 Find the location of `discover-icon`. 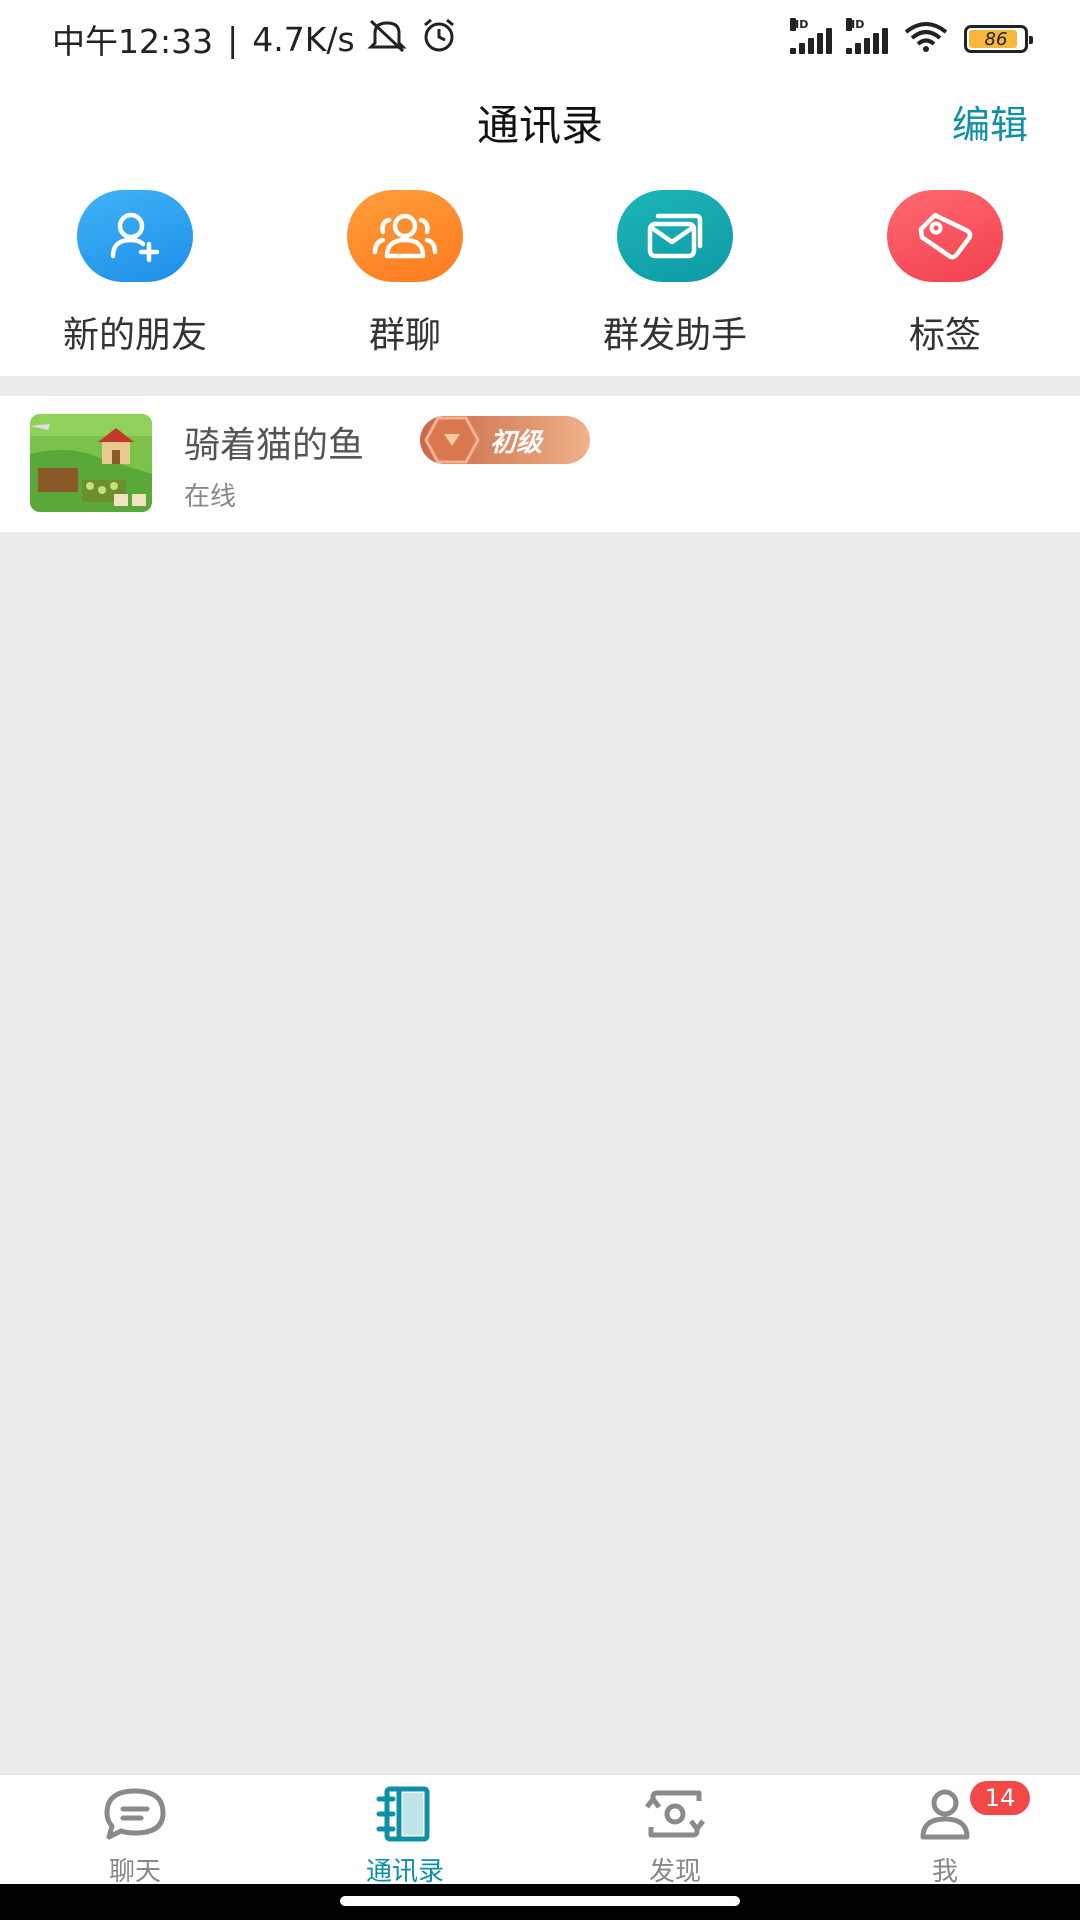

discover-icon is located at coordinates (675, 1816).